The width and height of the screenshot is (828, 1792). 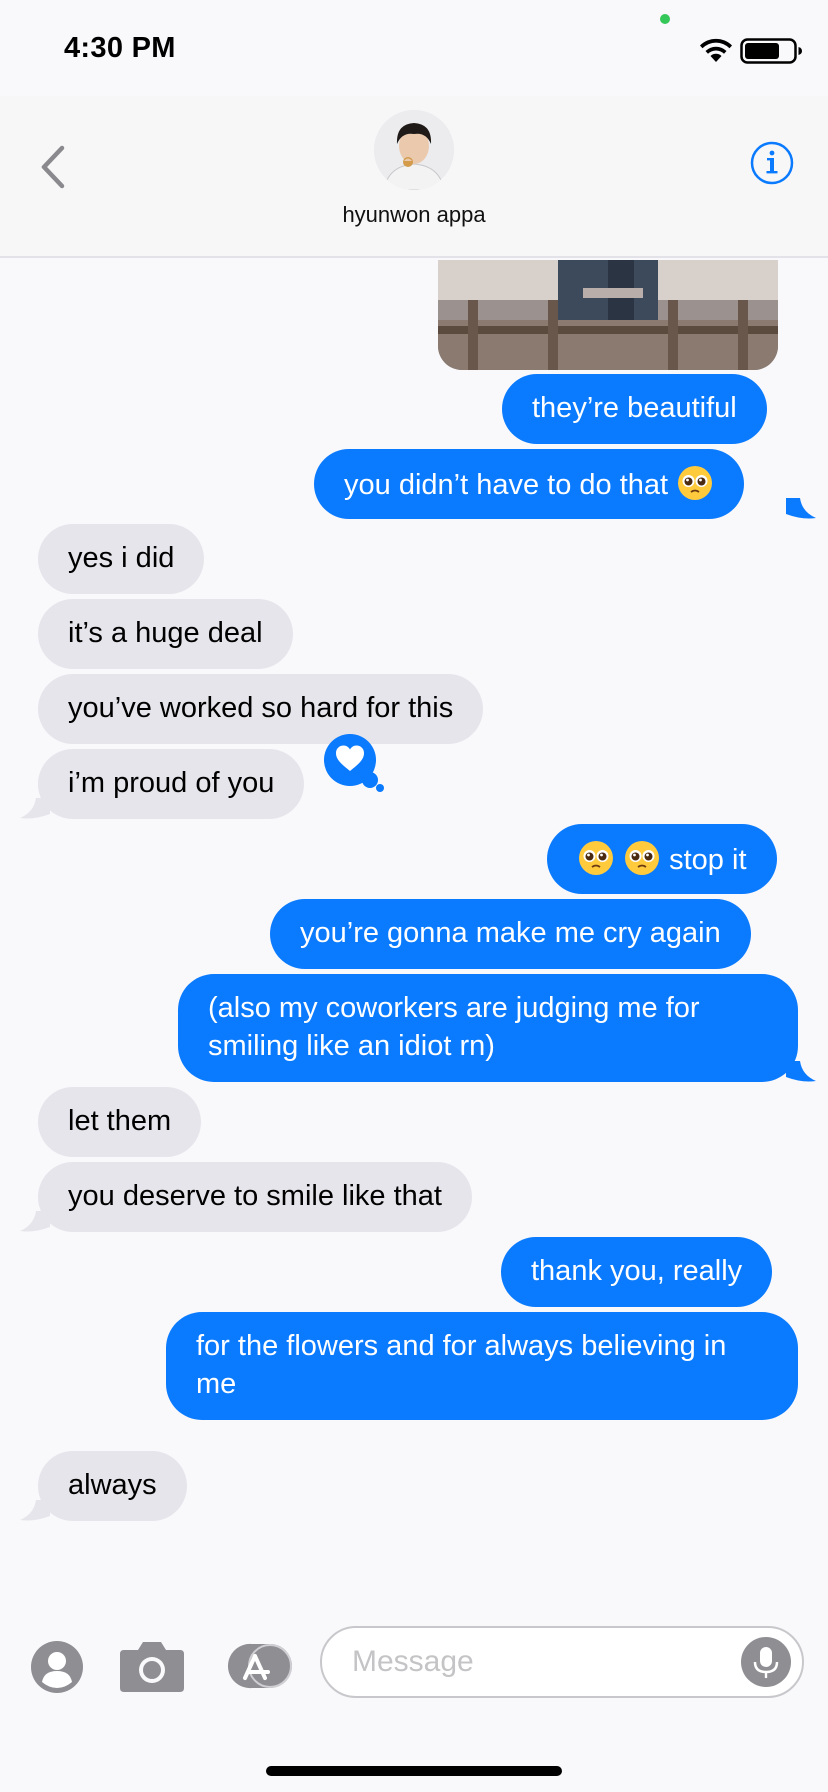 I want to click on message-text: you deserve to smile like that, so click(x=255, y=1196).